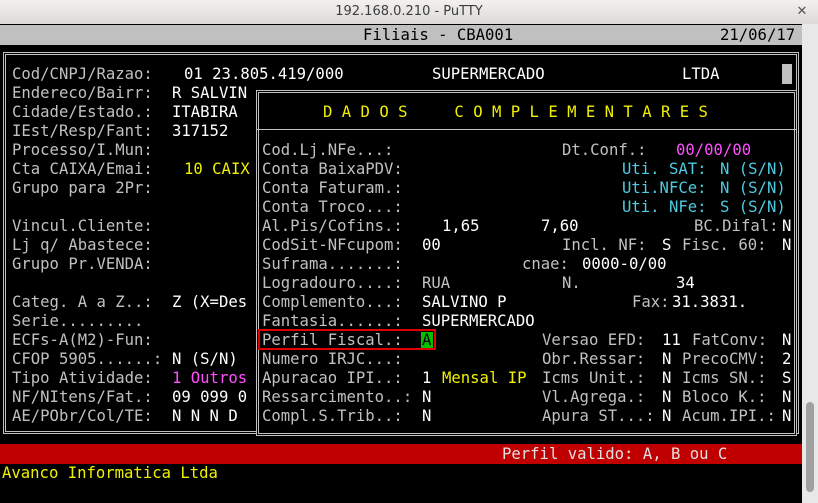 The image size is (818, 503). What do you see at coordinates (560, 226) in the screenshot?
I see `cofins-value: 7,60` at bounding box center [560, 226].